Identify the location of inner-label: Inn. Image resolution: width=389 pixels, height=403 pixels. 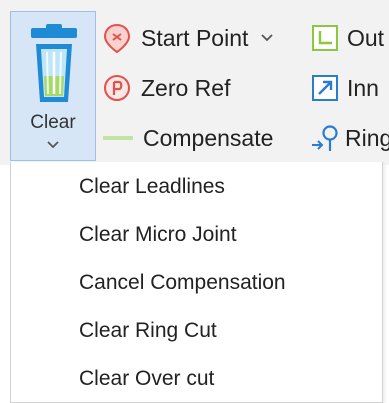
(363, 87).